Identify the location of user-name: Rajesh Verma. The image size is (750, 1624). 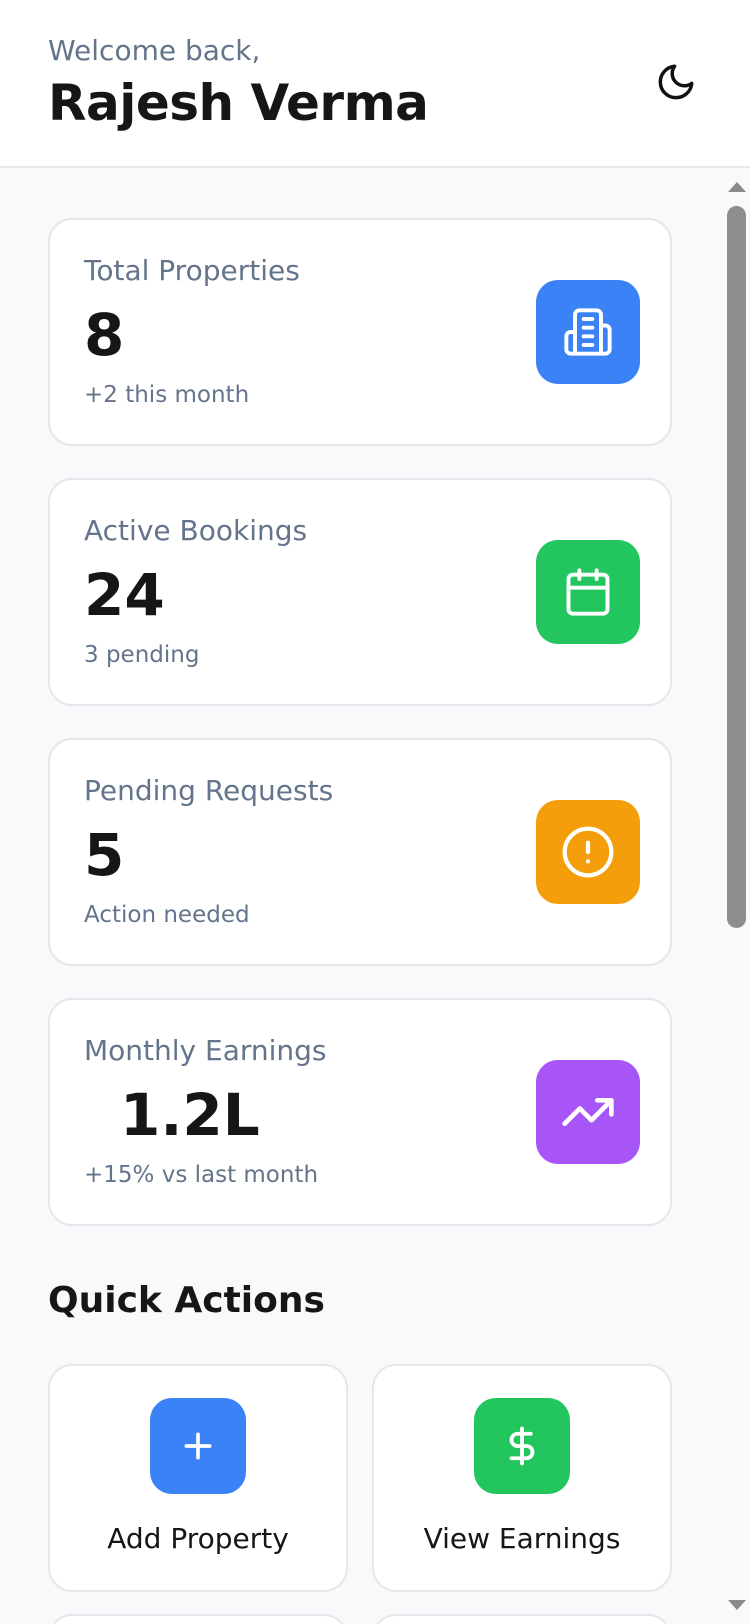
(238, 103).